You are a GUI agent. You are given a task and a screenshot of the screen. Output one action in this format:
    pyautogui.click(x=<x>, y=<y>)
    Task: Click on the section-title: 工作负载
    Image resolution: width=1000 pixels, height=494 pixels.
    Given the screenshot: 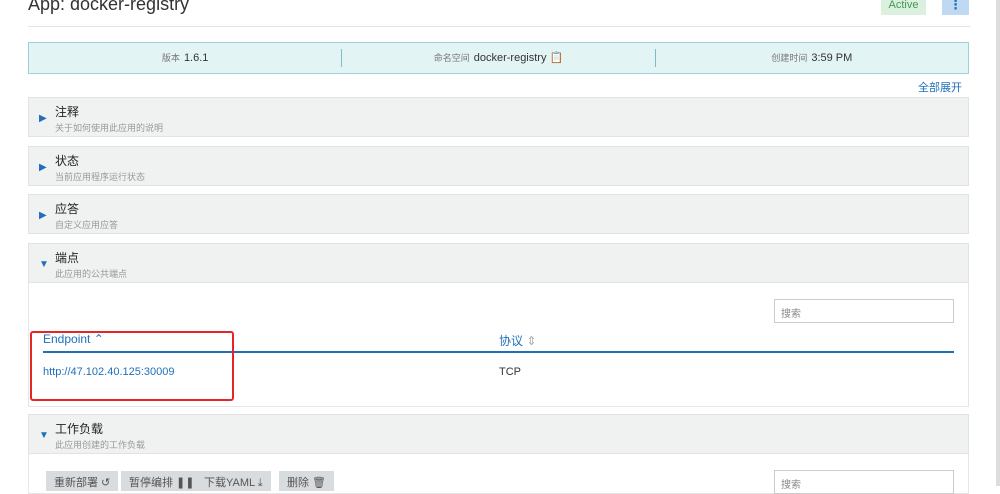 What is the action you would take?
    pyautogui.click(x=79, y=429)
    